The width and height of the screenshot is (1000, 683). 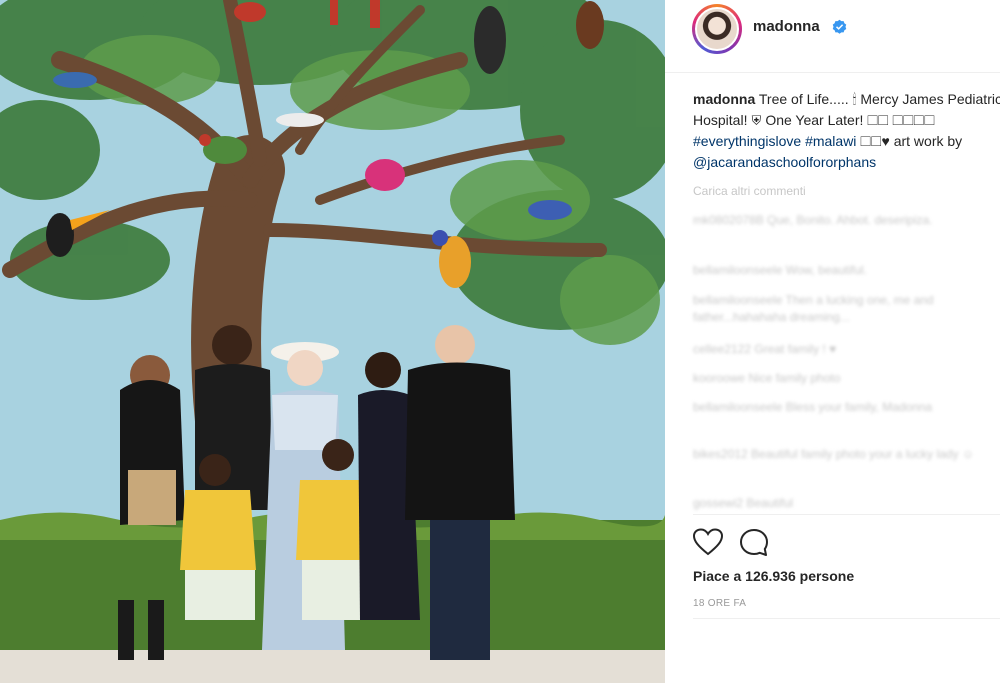 I want to click on header-username: madonna, so click(x=786, y=26).